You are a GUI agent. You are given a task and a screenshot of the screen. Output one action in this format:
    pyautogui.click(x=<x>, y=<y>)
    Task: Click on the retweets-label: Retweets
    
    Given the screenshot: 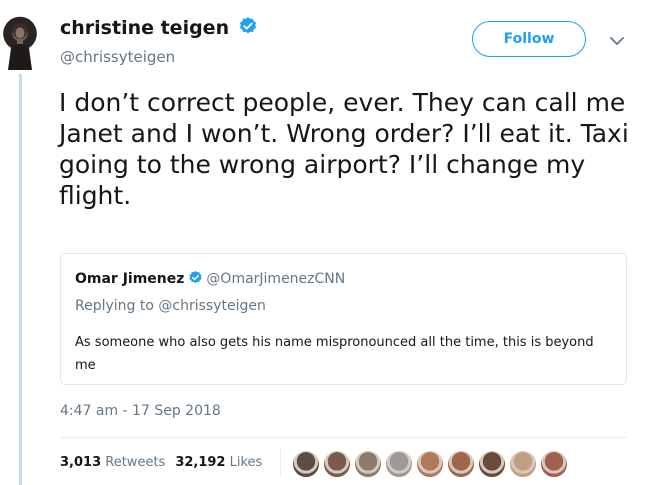 What is the action you would take?
    pyautogui.click(x=135, y=462)
    